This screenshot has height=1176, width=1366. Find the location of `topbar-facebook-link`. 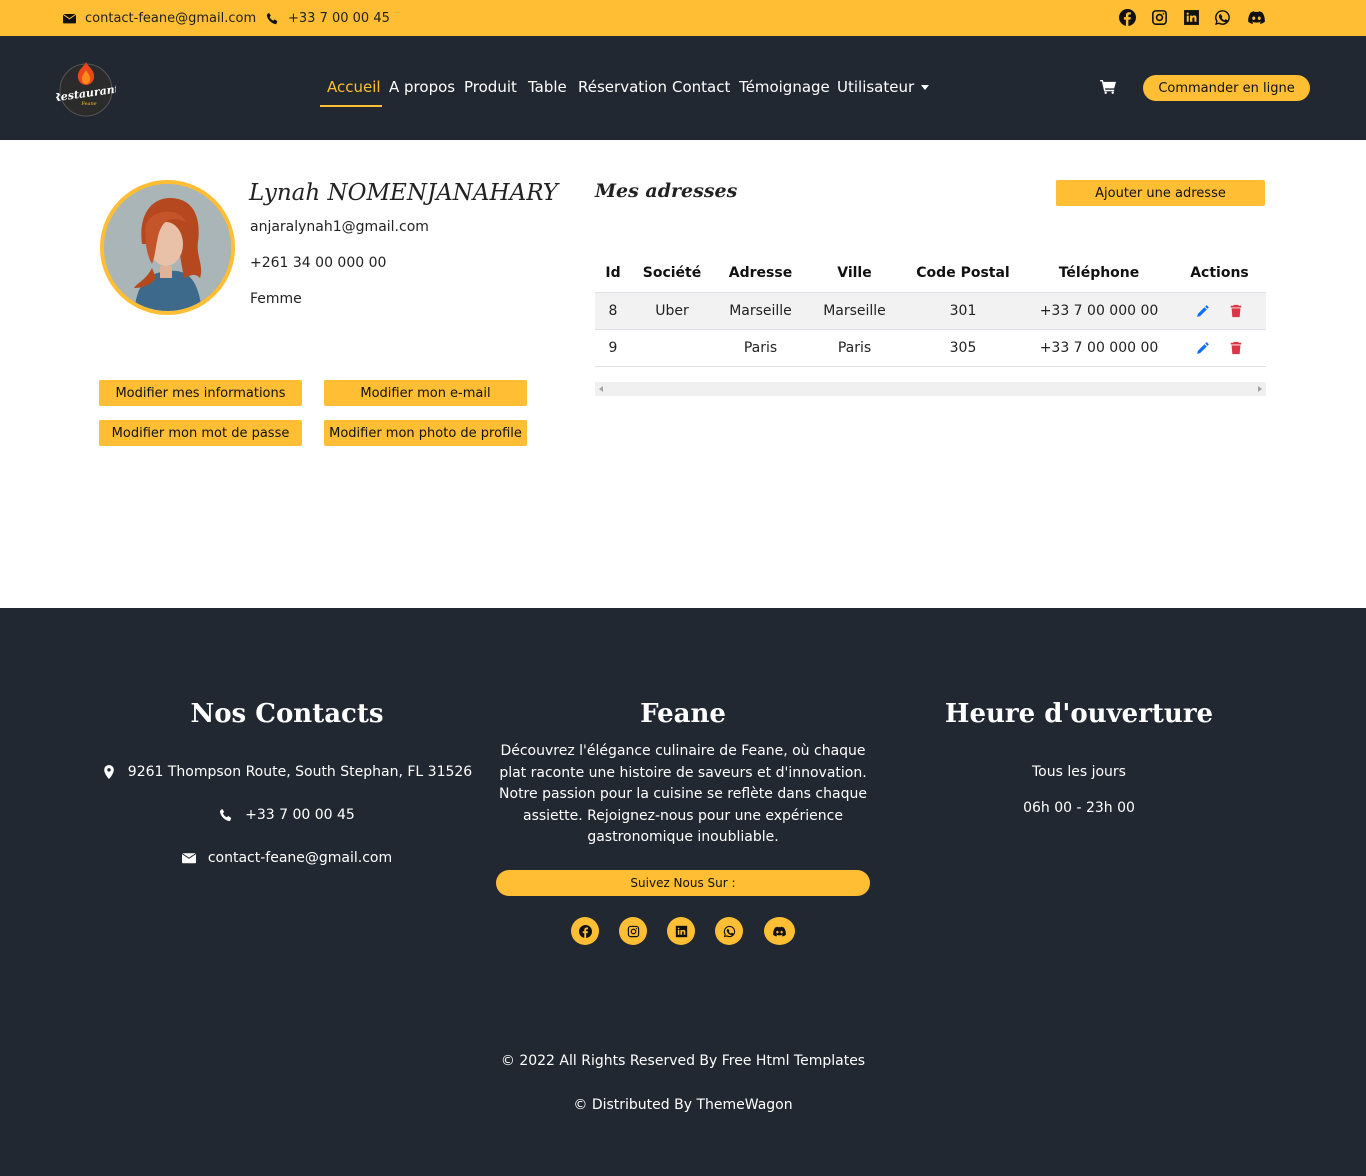

topbar-facebook-link is located at coordinates (1128, 18).